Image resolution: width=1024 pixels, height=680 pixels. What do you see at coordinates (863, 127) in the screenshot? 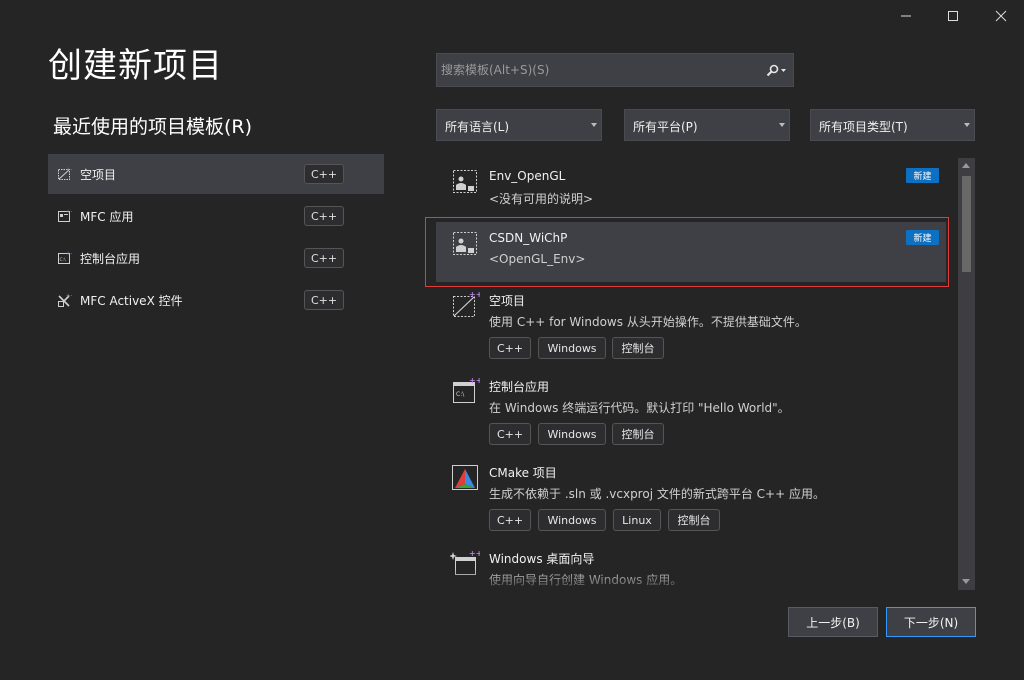
I see `project-type-filter-label: 所有项目类型(T)` at bounding box center [863, 127].